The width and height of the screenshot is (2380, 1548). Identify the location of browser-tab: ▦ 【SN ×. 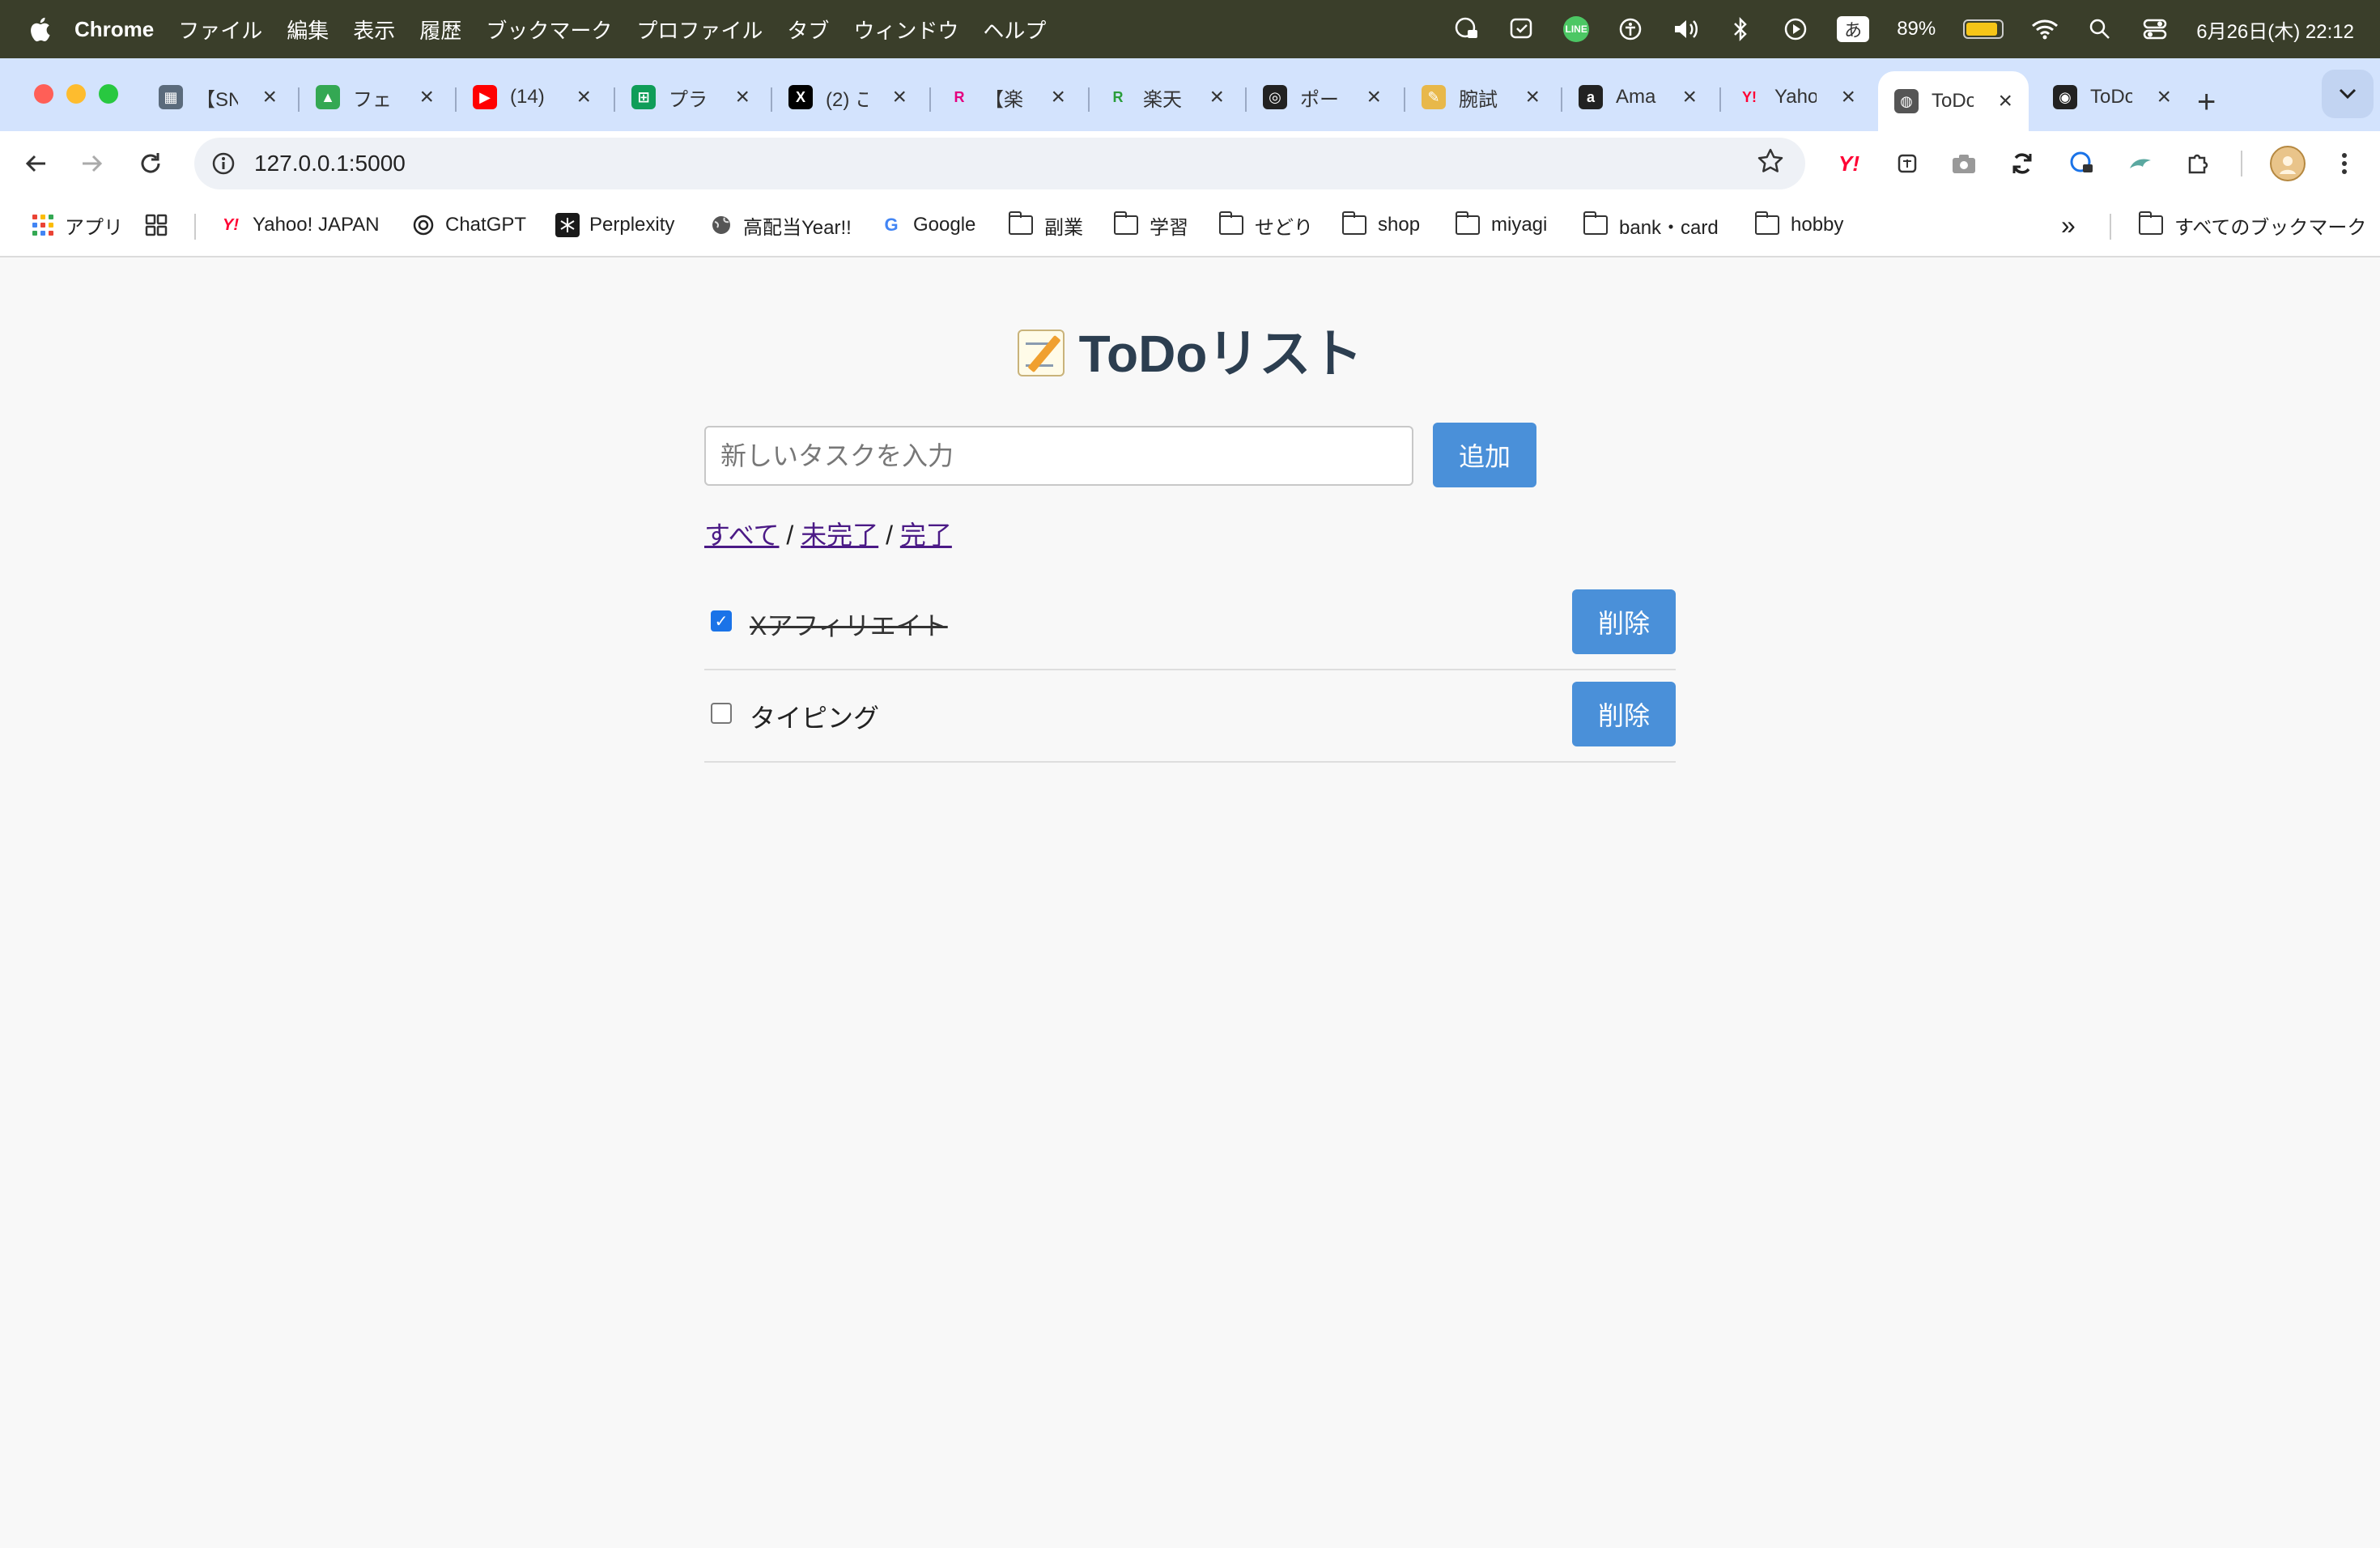
(217, 97).